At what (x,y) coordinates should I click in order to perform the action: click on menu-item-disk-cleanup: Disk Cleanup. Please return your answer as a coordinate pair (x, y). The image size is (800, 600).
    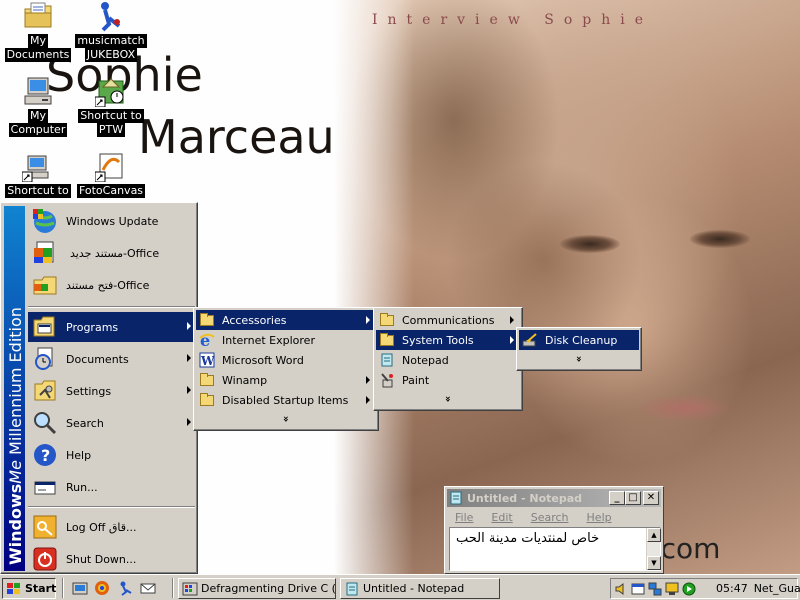
    Looking at the image, I should click on (579, 340).